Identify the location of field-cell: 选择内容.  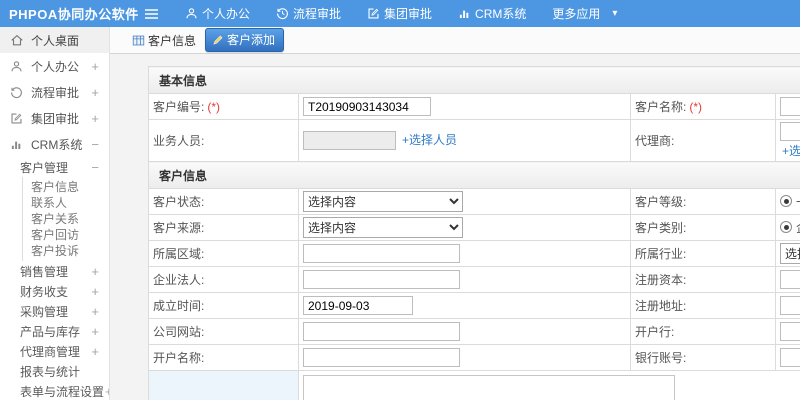
(464, 227).